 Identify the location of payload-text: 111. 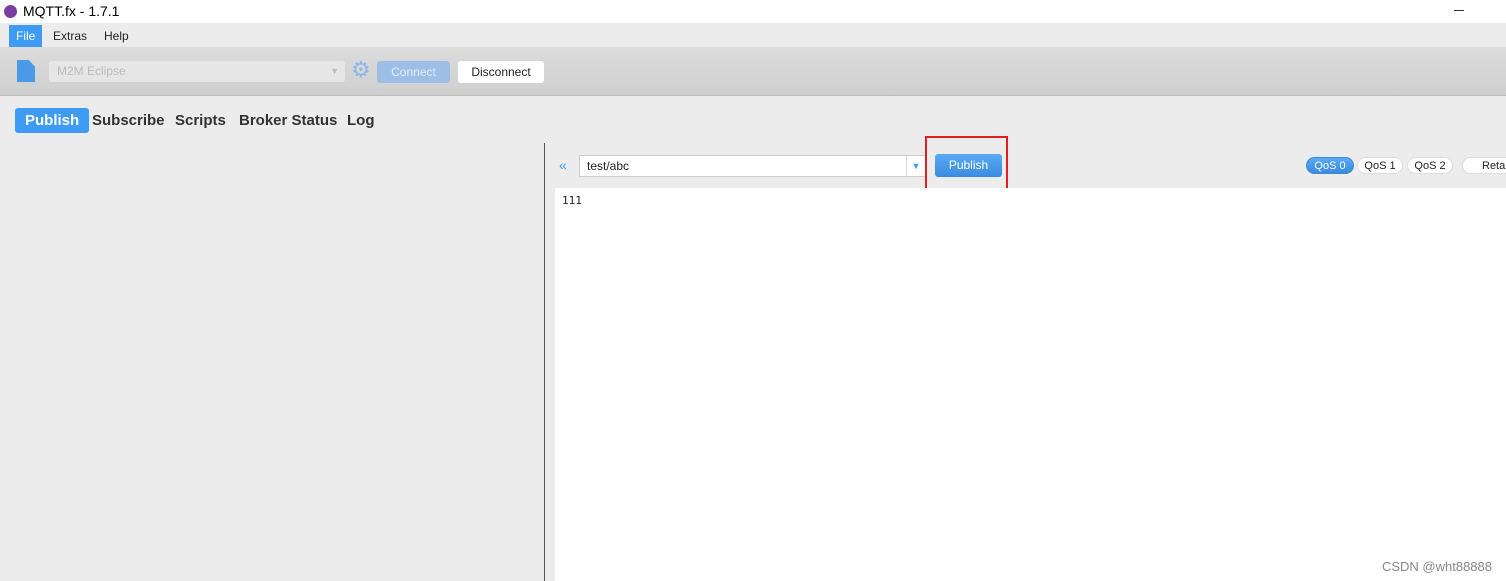
(572, 200).